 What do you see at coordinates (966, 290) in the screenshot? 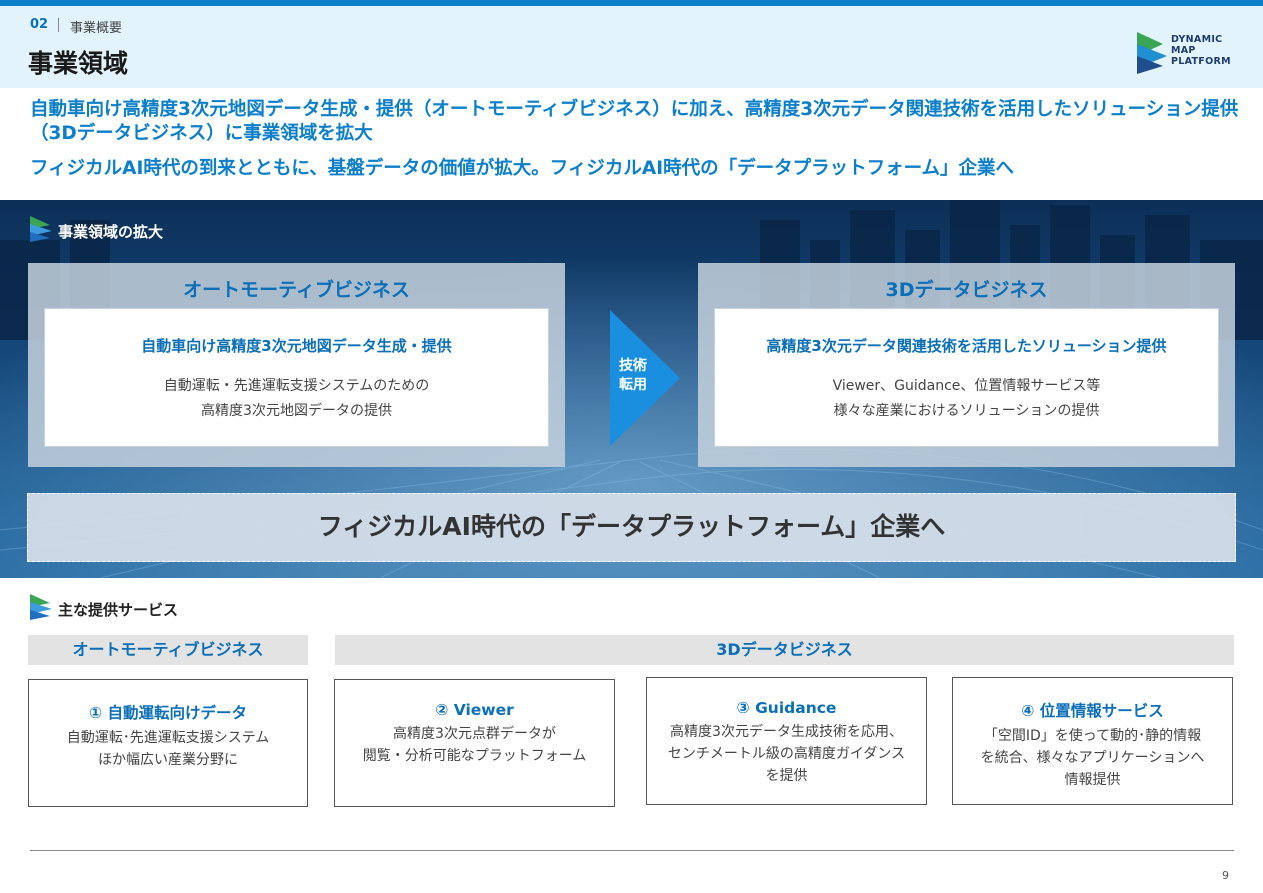
I see `3d-data-panel-title: 3Dデータビジネス` at bounding box center [966, 290].